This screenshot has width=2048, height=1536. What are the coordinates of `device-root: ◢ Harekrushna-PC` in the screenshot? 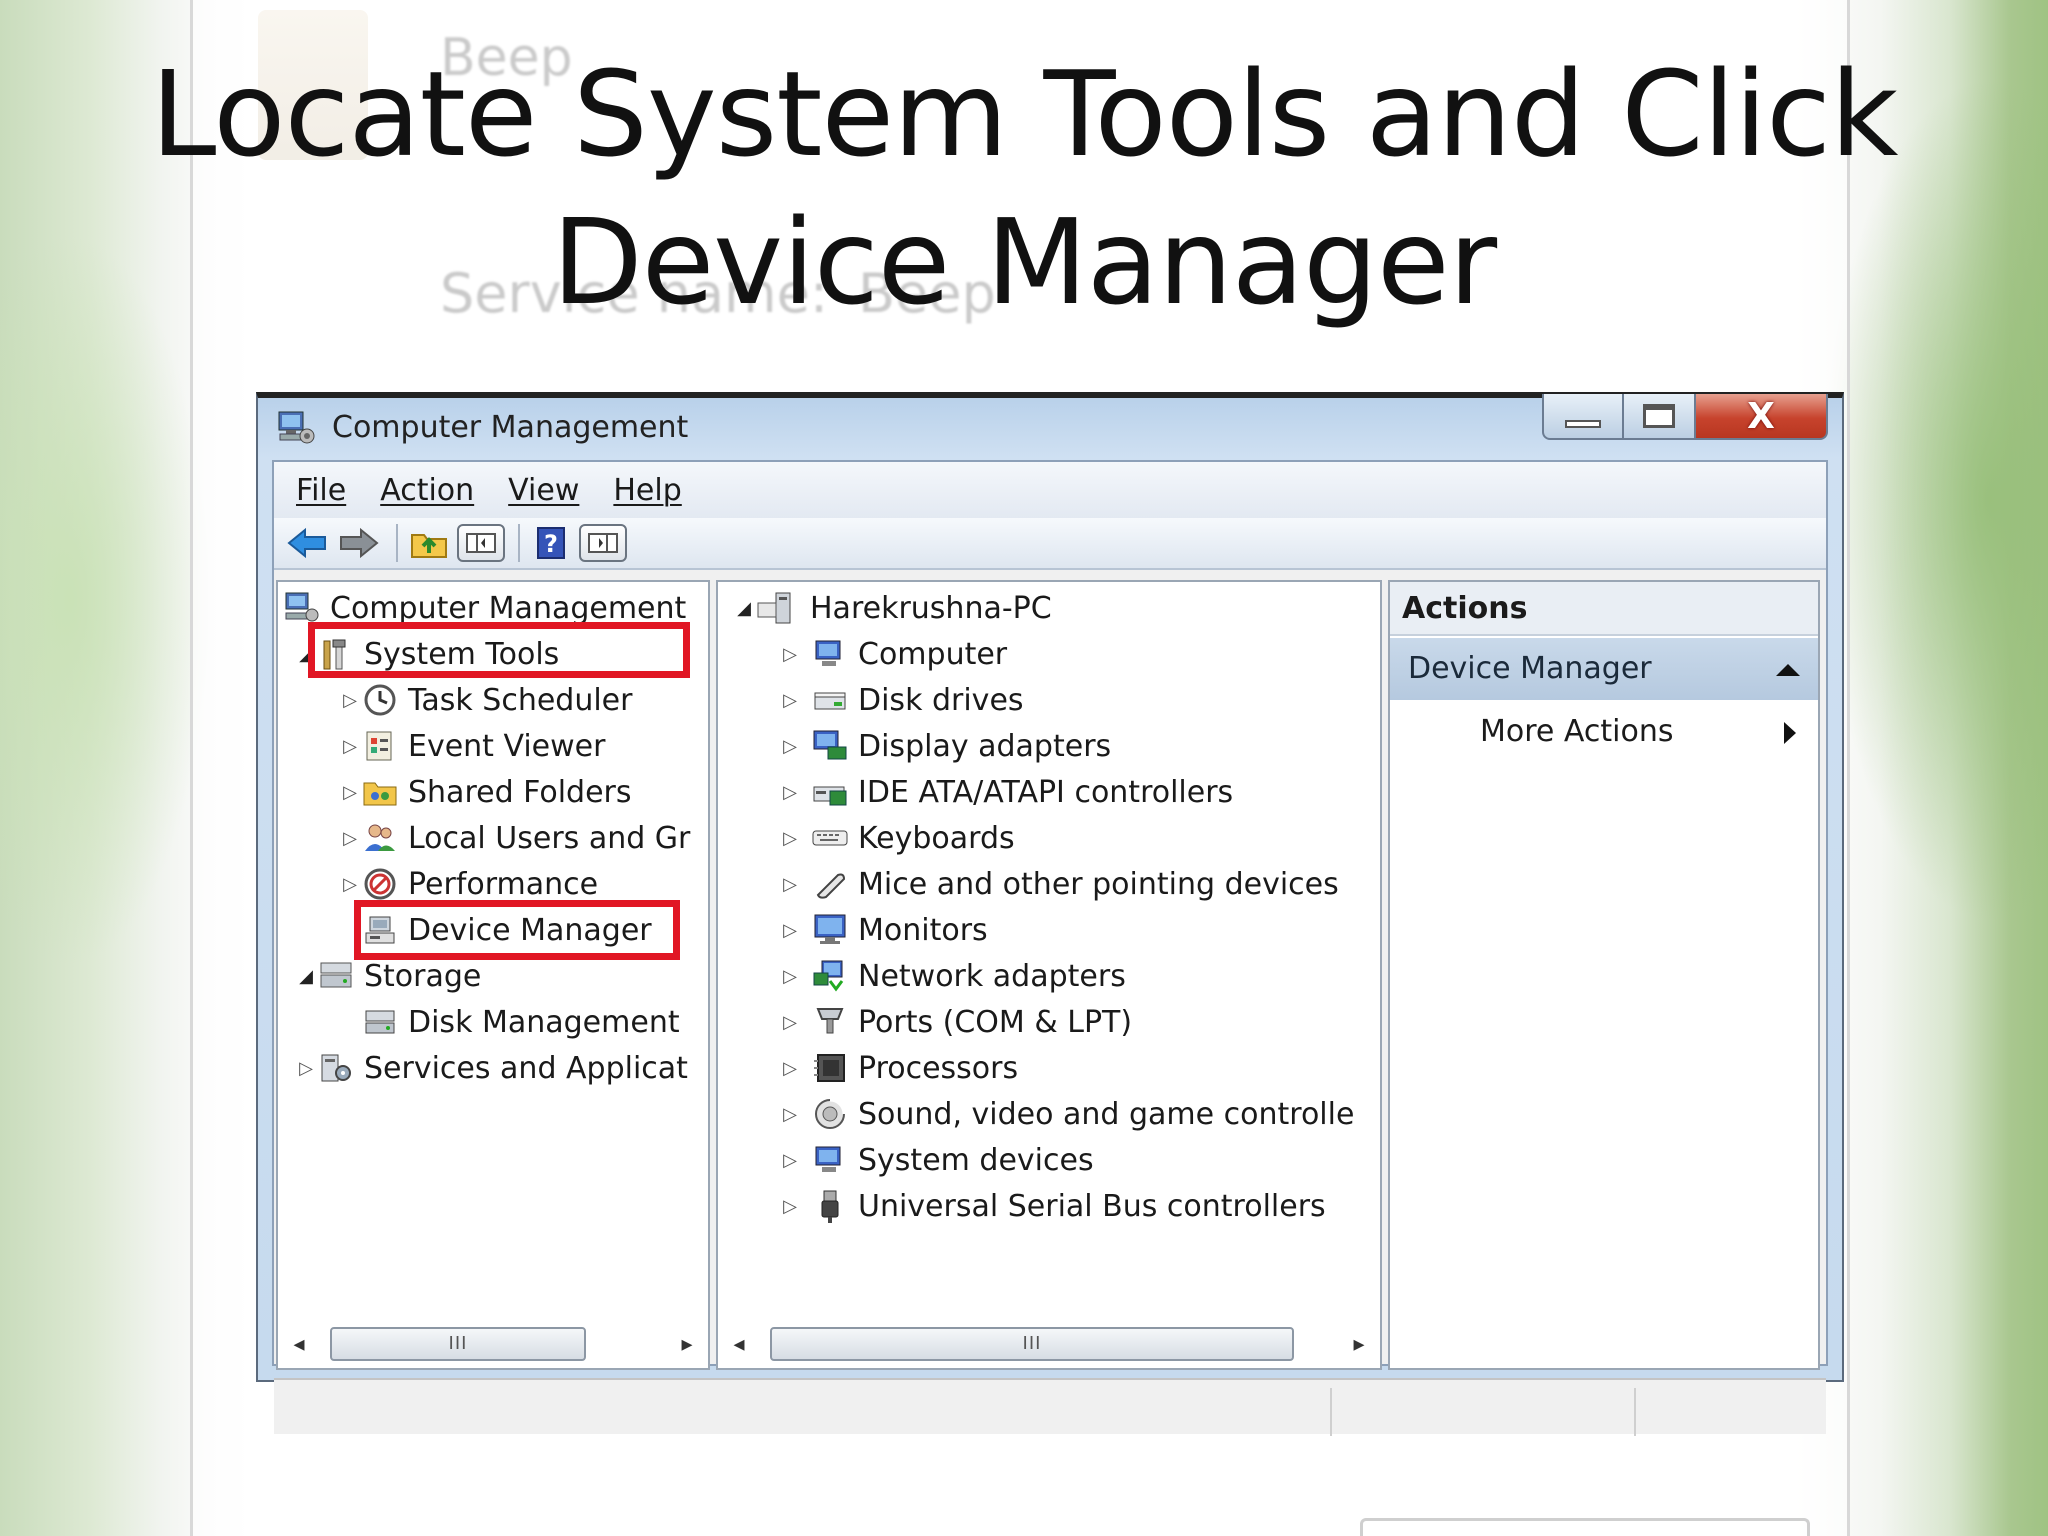 It's located at (892, 608).